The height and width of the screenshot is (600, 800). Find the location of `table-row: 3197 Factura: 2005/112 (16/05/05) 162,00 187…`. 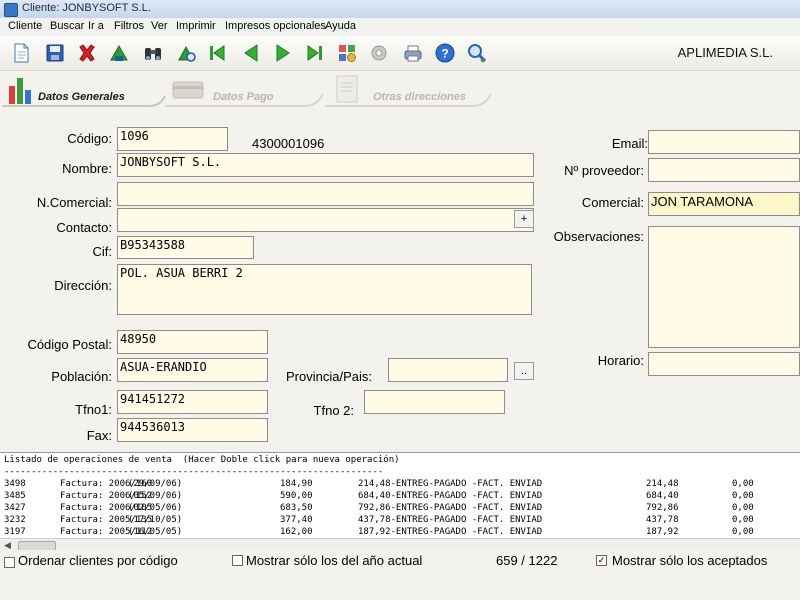

table-row: 3197 Factura: 2005/112 (16/05/05) 162,00 187… is located at coordinates (399, 532).